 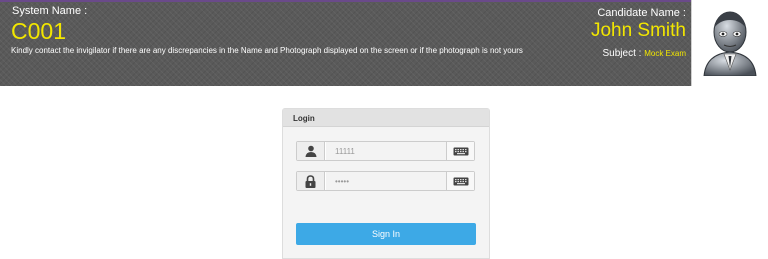 I want to click on candidate-photo, so click(x=729, y=43).